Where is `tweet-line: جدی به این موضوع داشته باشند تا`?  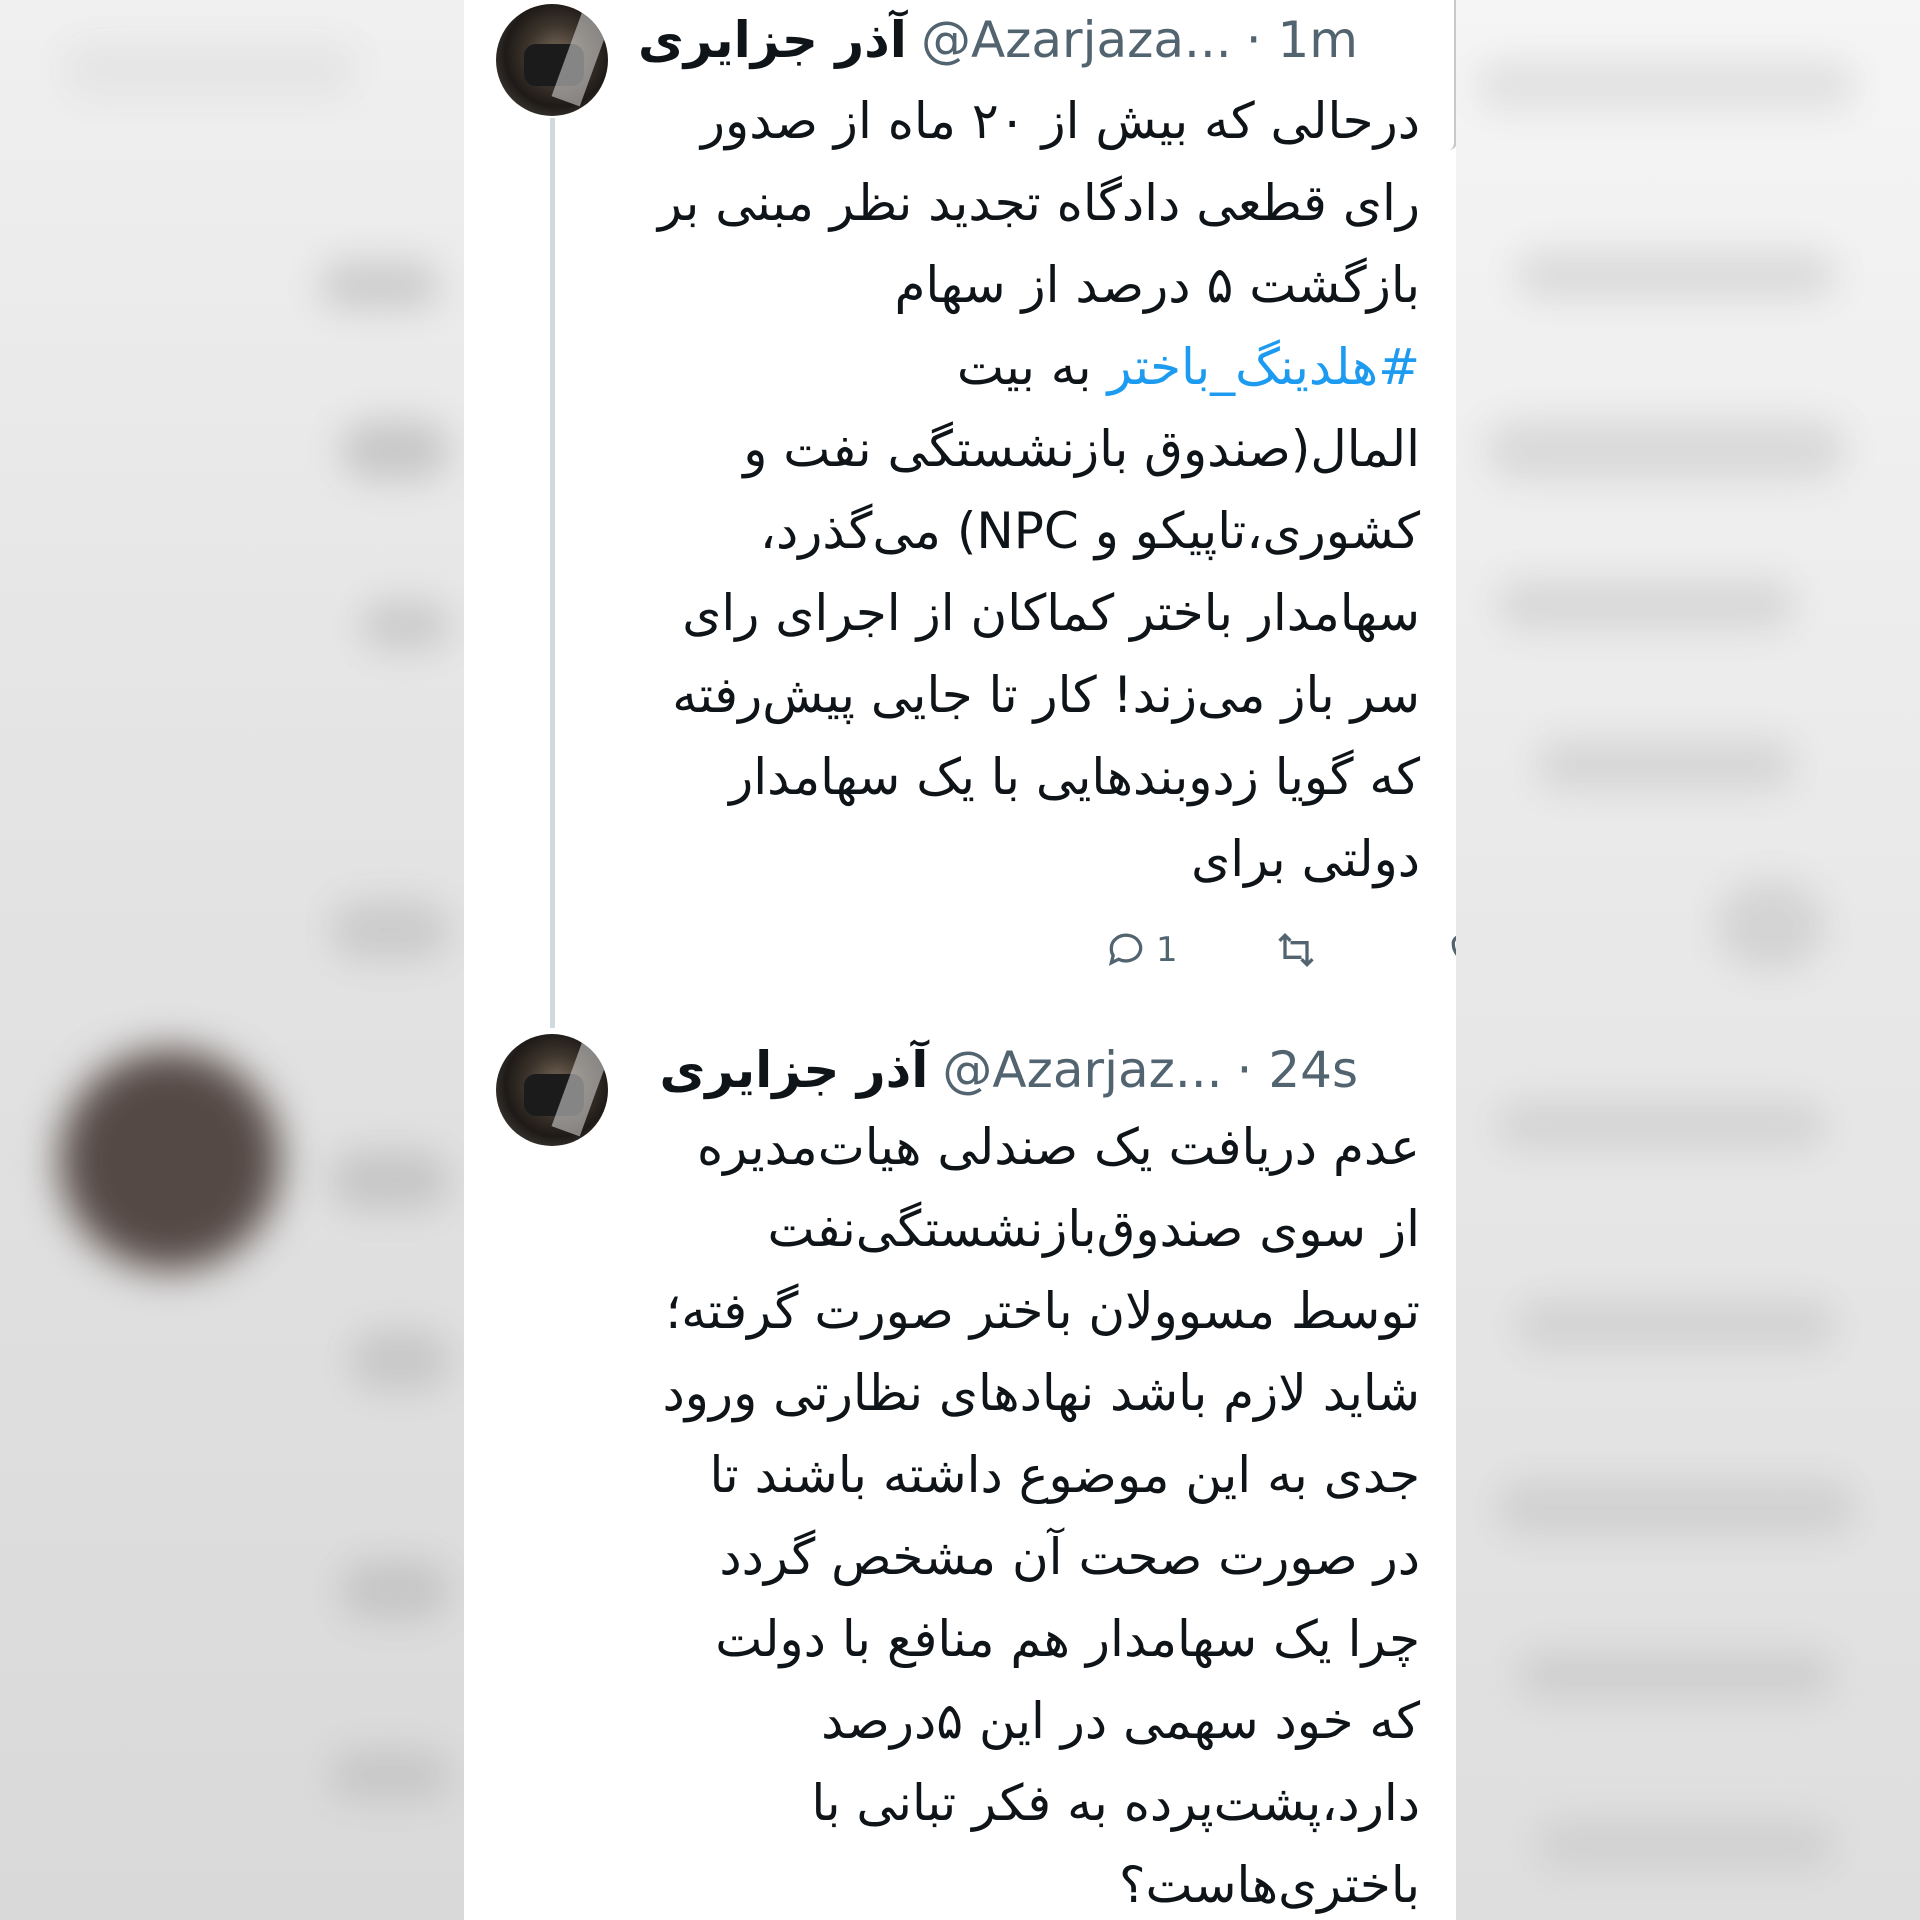
tweet-line: جدی به این موضوع داشته باشند تا is located at coordinates (1064, 1475).